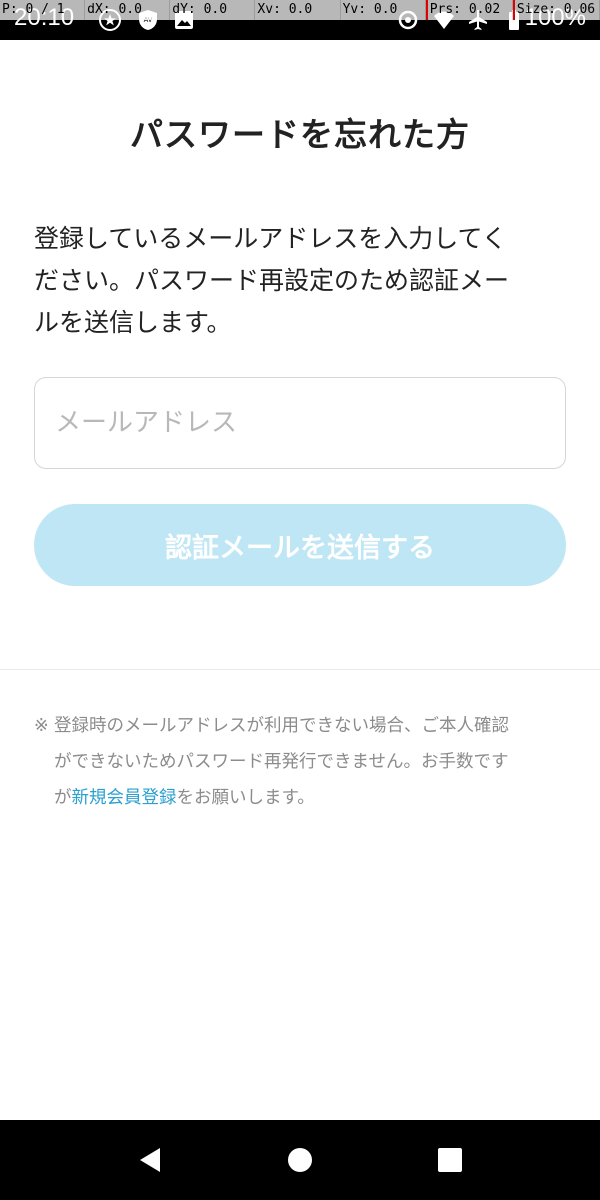 The width and height of the screenshot is (600, 1200). I want to click on note-line: が新規会員登録をお願いします。, so click(311, 798).